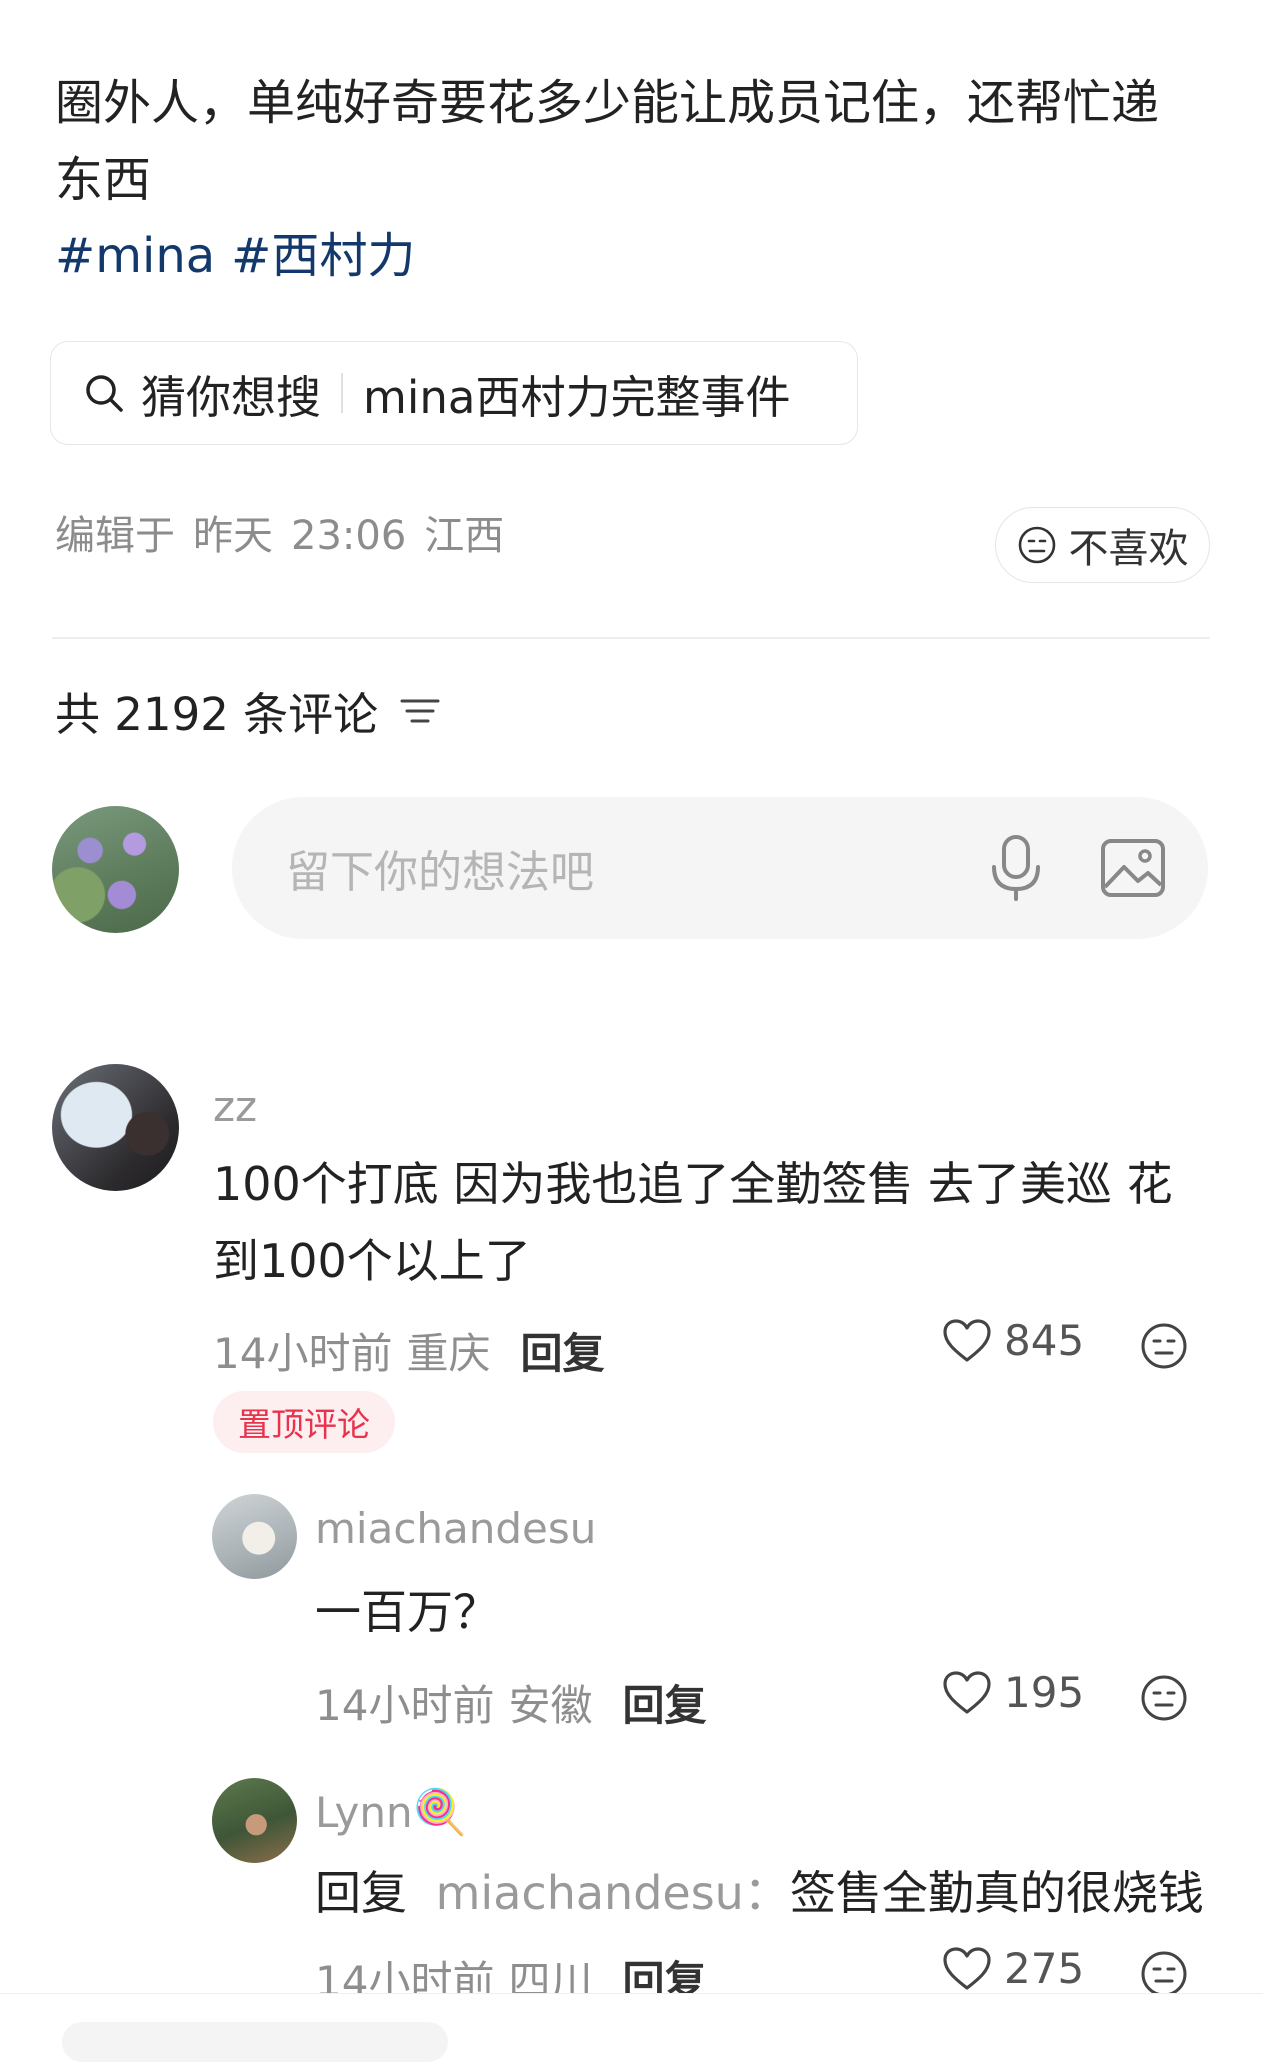 This screenshot has width=1263, height=2062. What do you see at coordinates (342, 393) in the screenshot?
I see `divider` at bounding box center [342, 393].